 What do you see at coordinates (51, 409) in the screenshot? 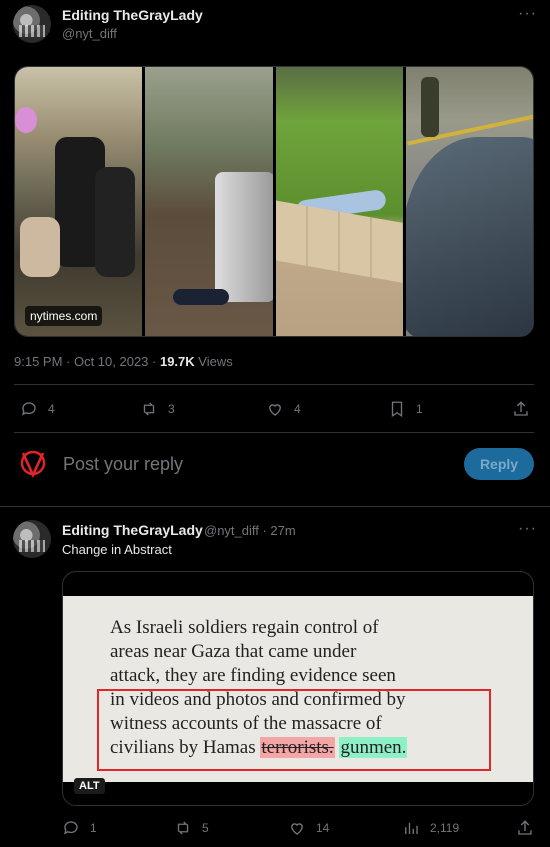
I see `reply-count: 4` at bounding box center [51, 409].